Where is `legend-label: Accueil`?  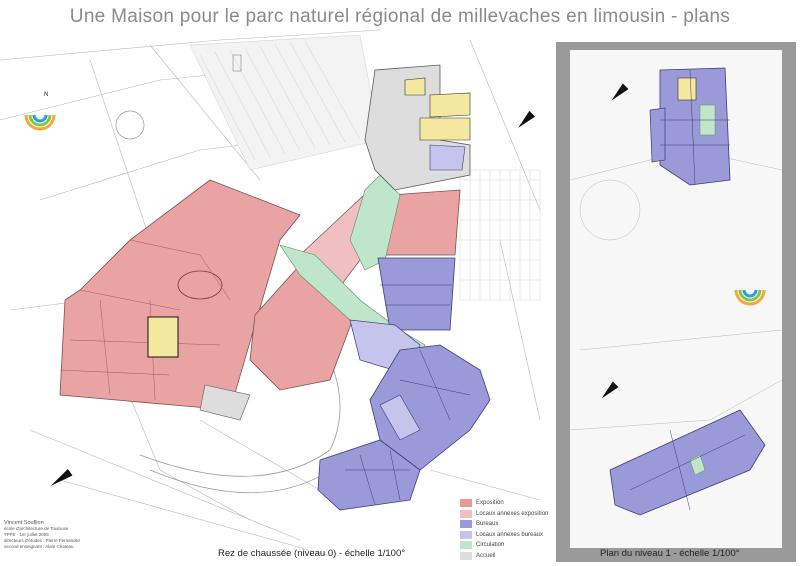
legend-label: Accueil is located at coordinates (486, 555).